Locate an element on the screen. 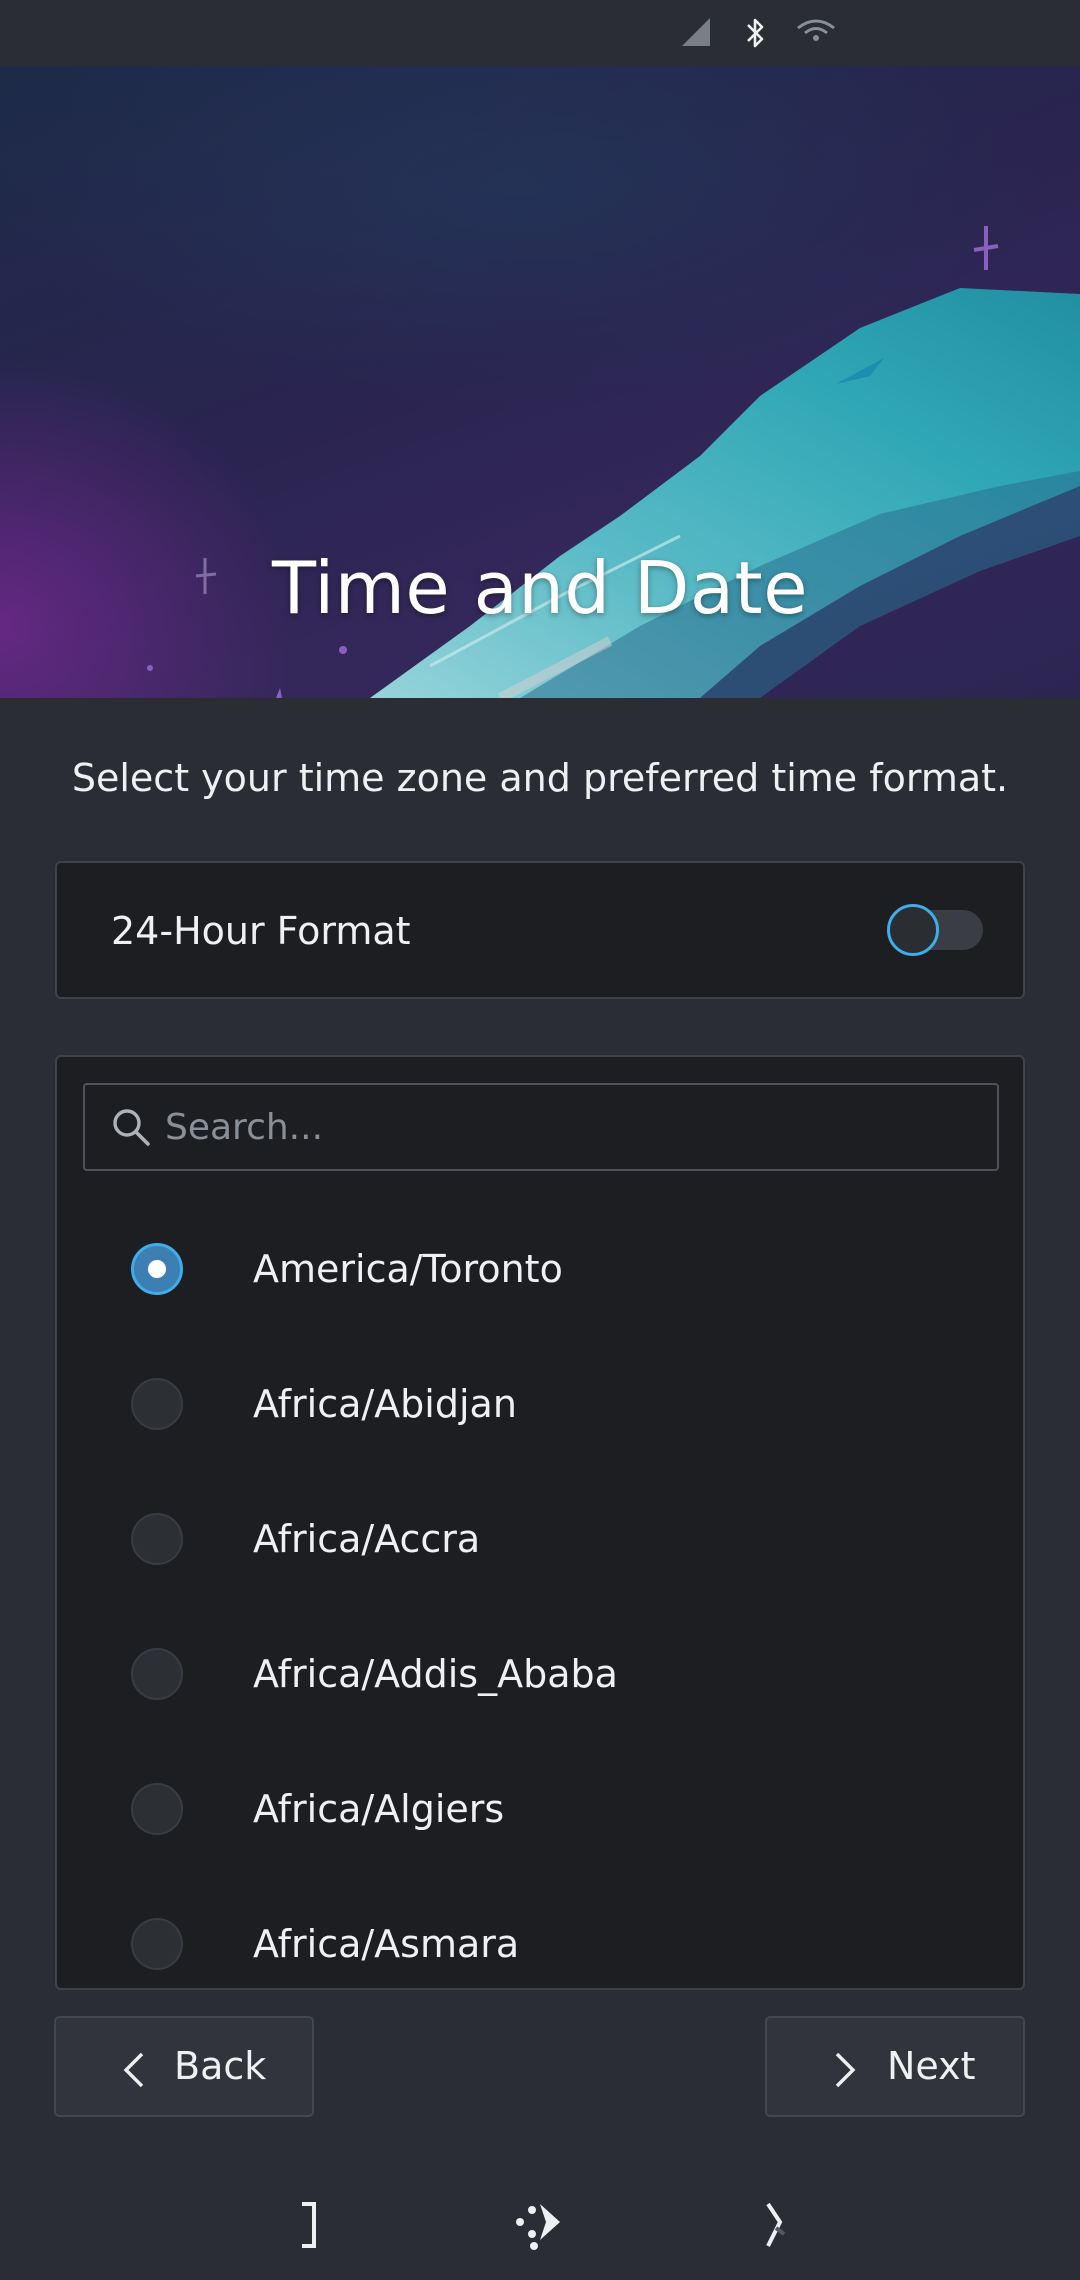 This screenshot has width=1080, height=2280. nav-recents-icon is located at coordinates (777, 2227).